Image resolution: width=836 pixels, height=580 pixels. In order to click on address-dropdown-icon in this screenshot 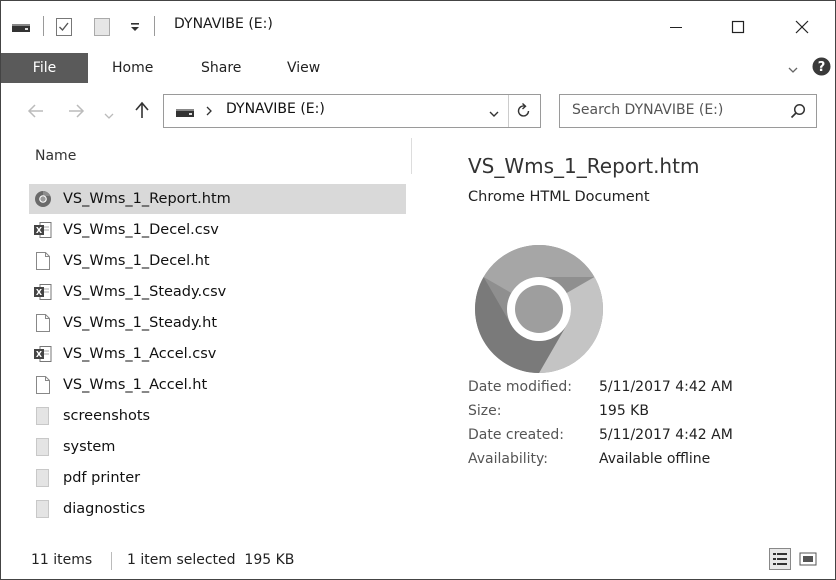, I will do `click(494, 114)`.